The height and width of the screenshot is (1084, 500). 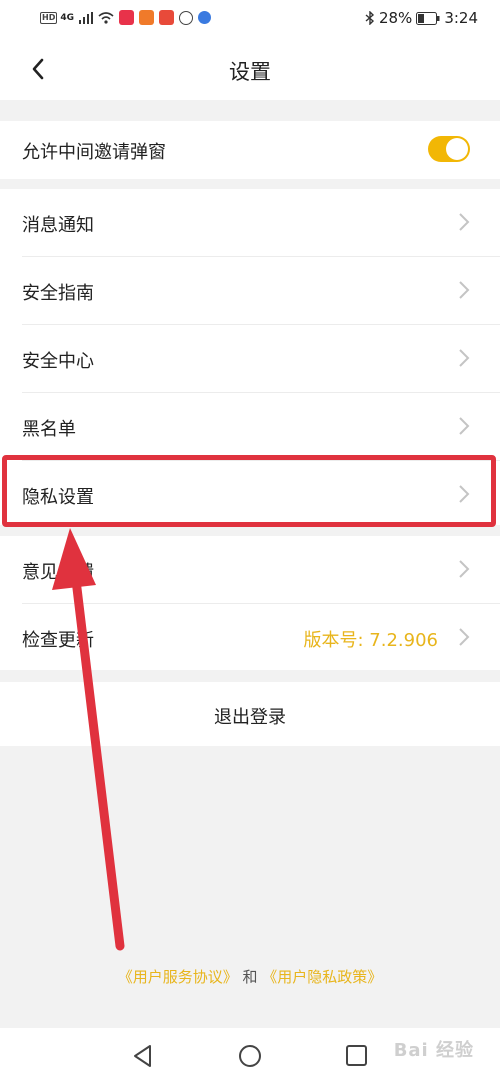 What do you see at coordinates (58, 640) in the screenshot?
I see `check-update-label: 检查更新` at bounding box center [58, 640].